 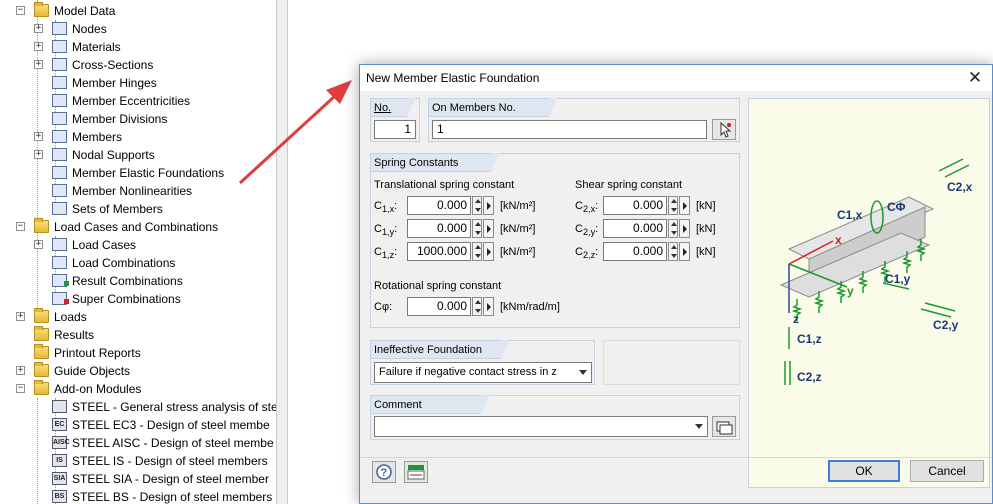 What do you see at coordinates (541, 426) in the screenshot?
I see `comment-input` at bounding box center [541, 426].